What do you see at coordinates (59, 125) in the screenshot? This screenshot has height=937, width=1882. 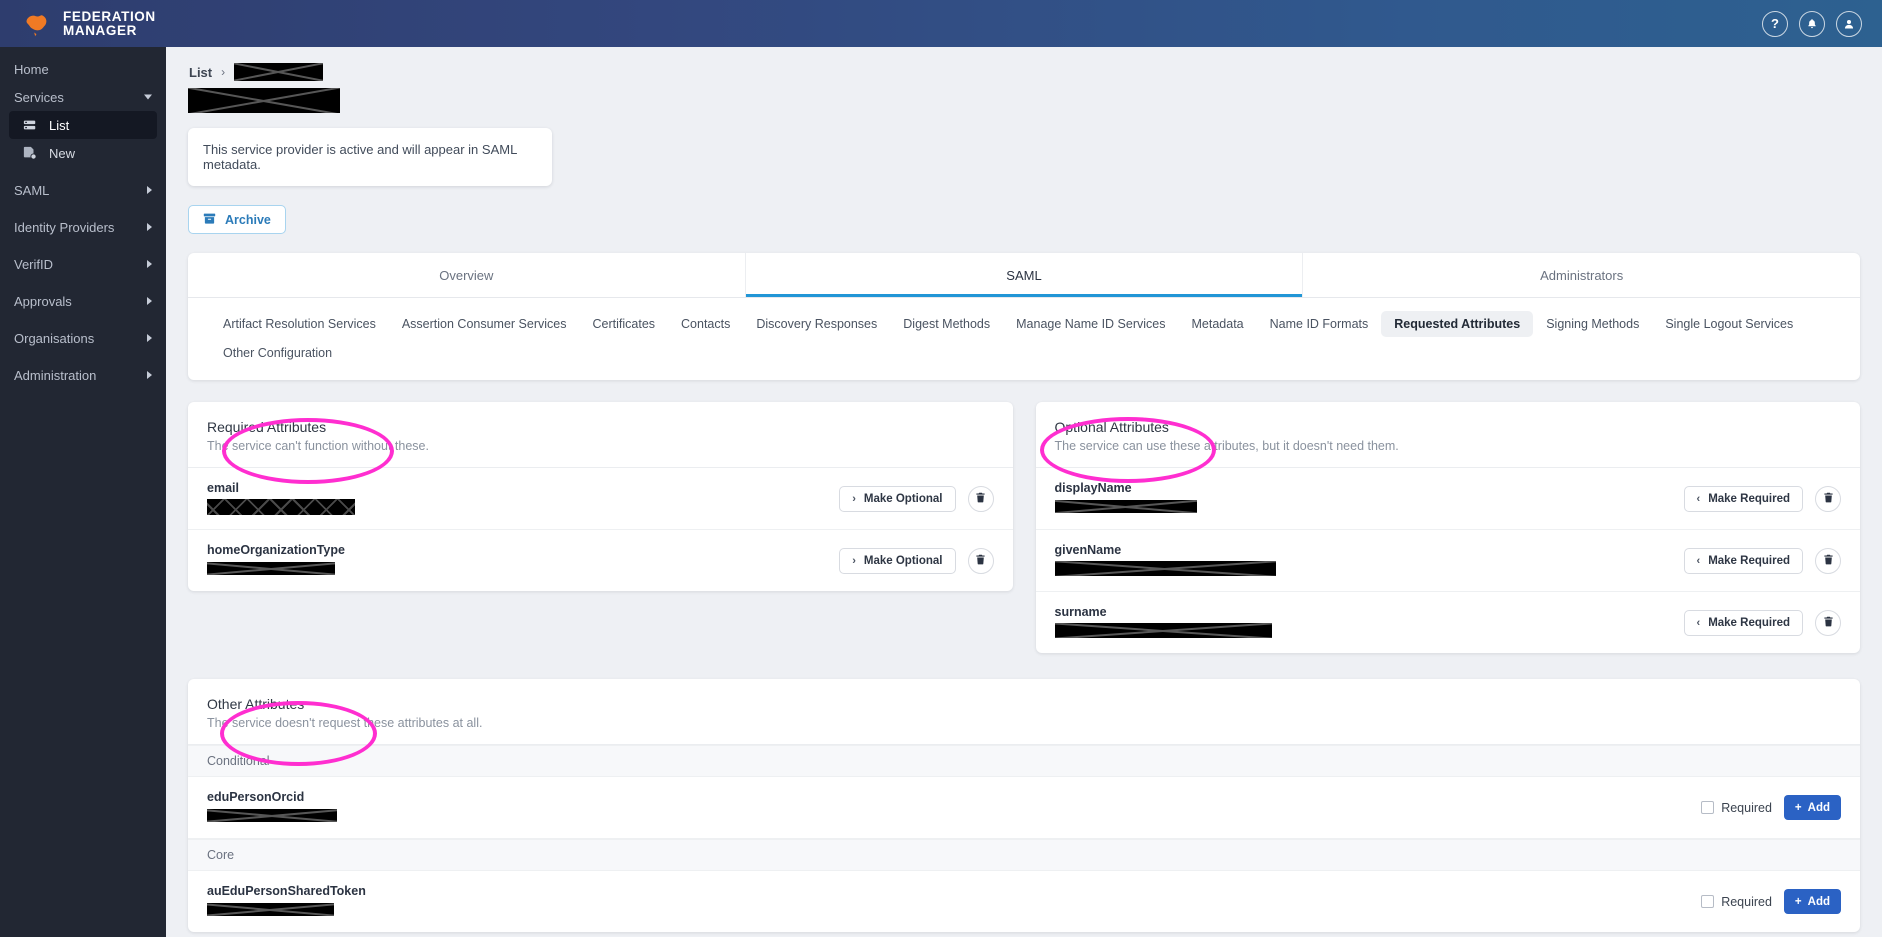 I see `sidebar-item-label: List` at bounding box center [59, 125].